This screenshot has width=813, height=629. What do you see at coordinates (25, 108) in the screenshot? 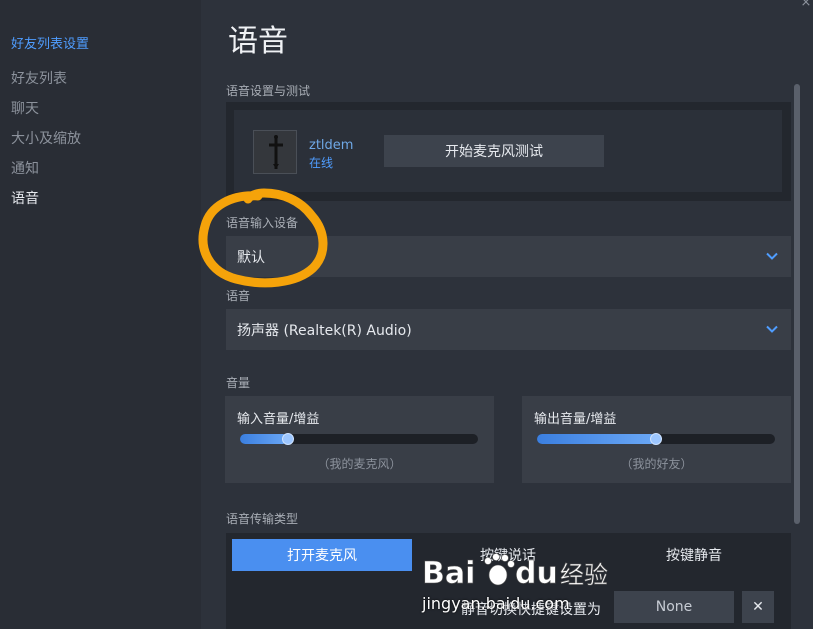
I see `sidebar-item-chat: 聊天` at bounding box center [25, 108].